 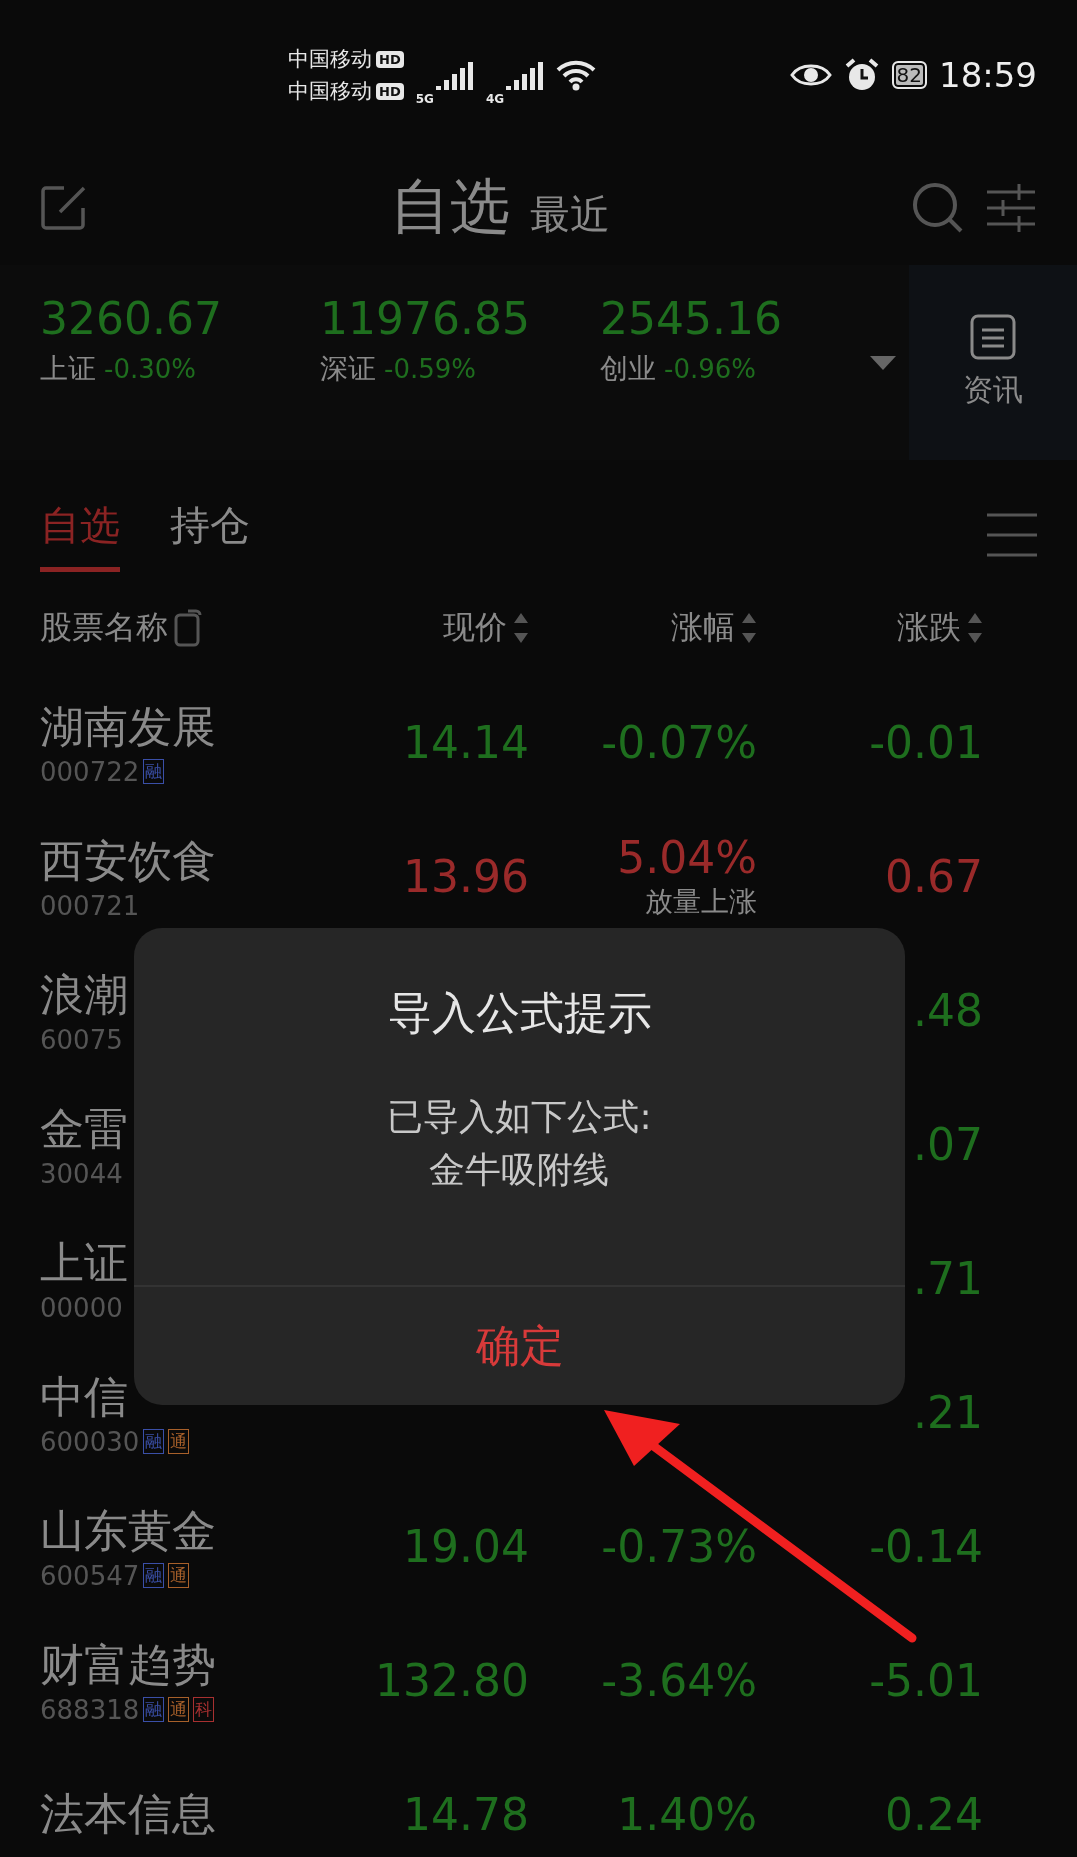 What do you see at coordinates (934, 1814) in the screenshot?
I see `change-amount: 0.24` at bounding box center [934, 1814].